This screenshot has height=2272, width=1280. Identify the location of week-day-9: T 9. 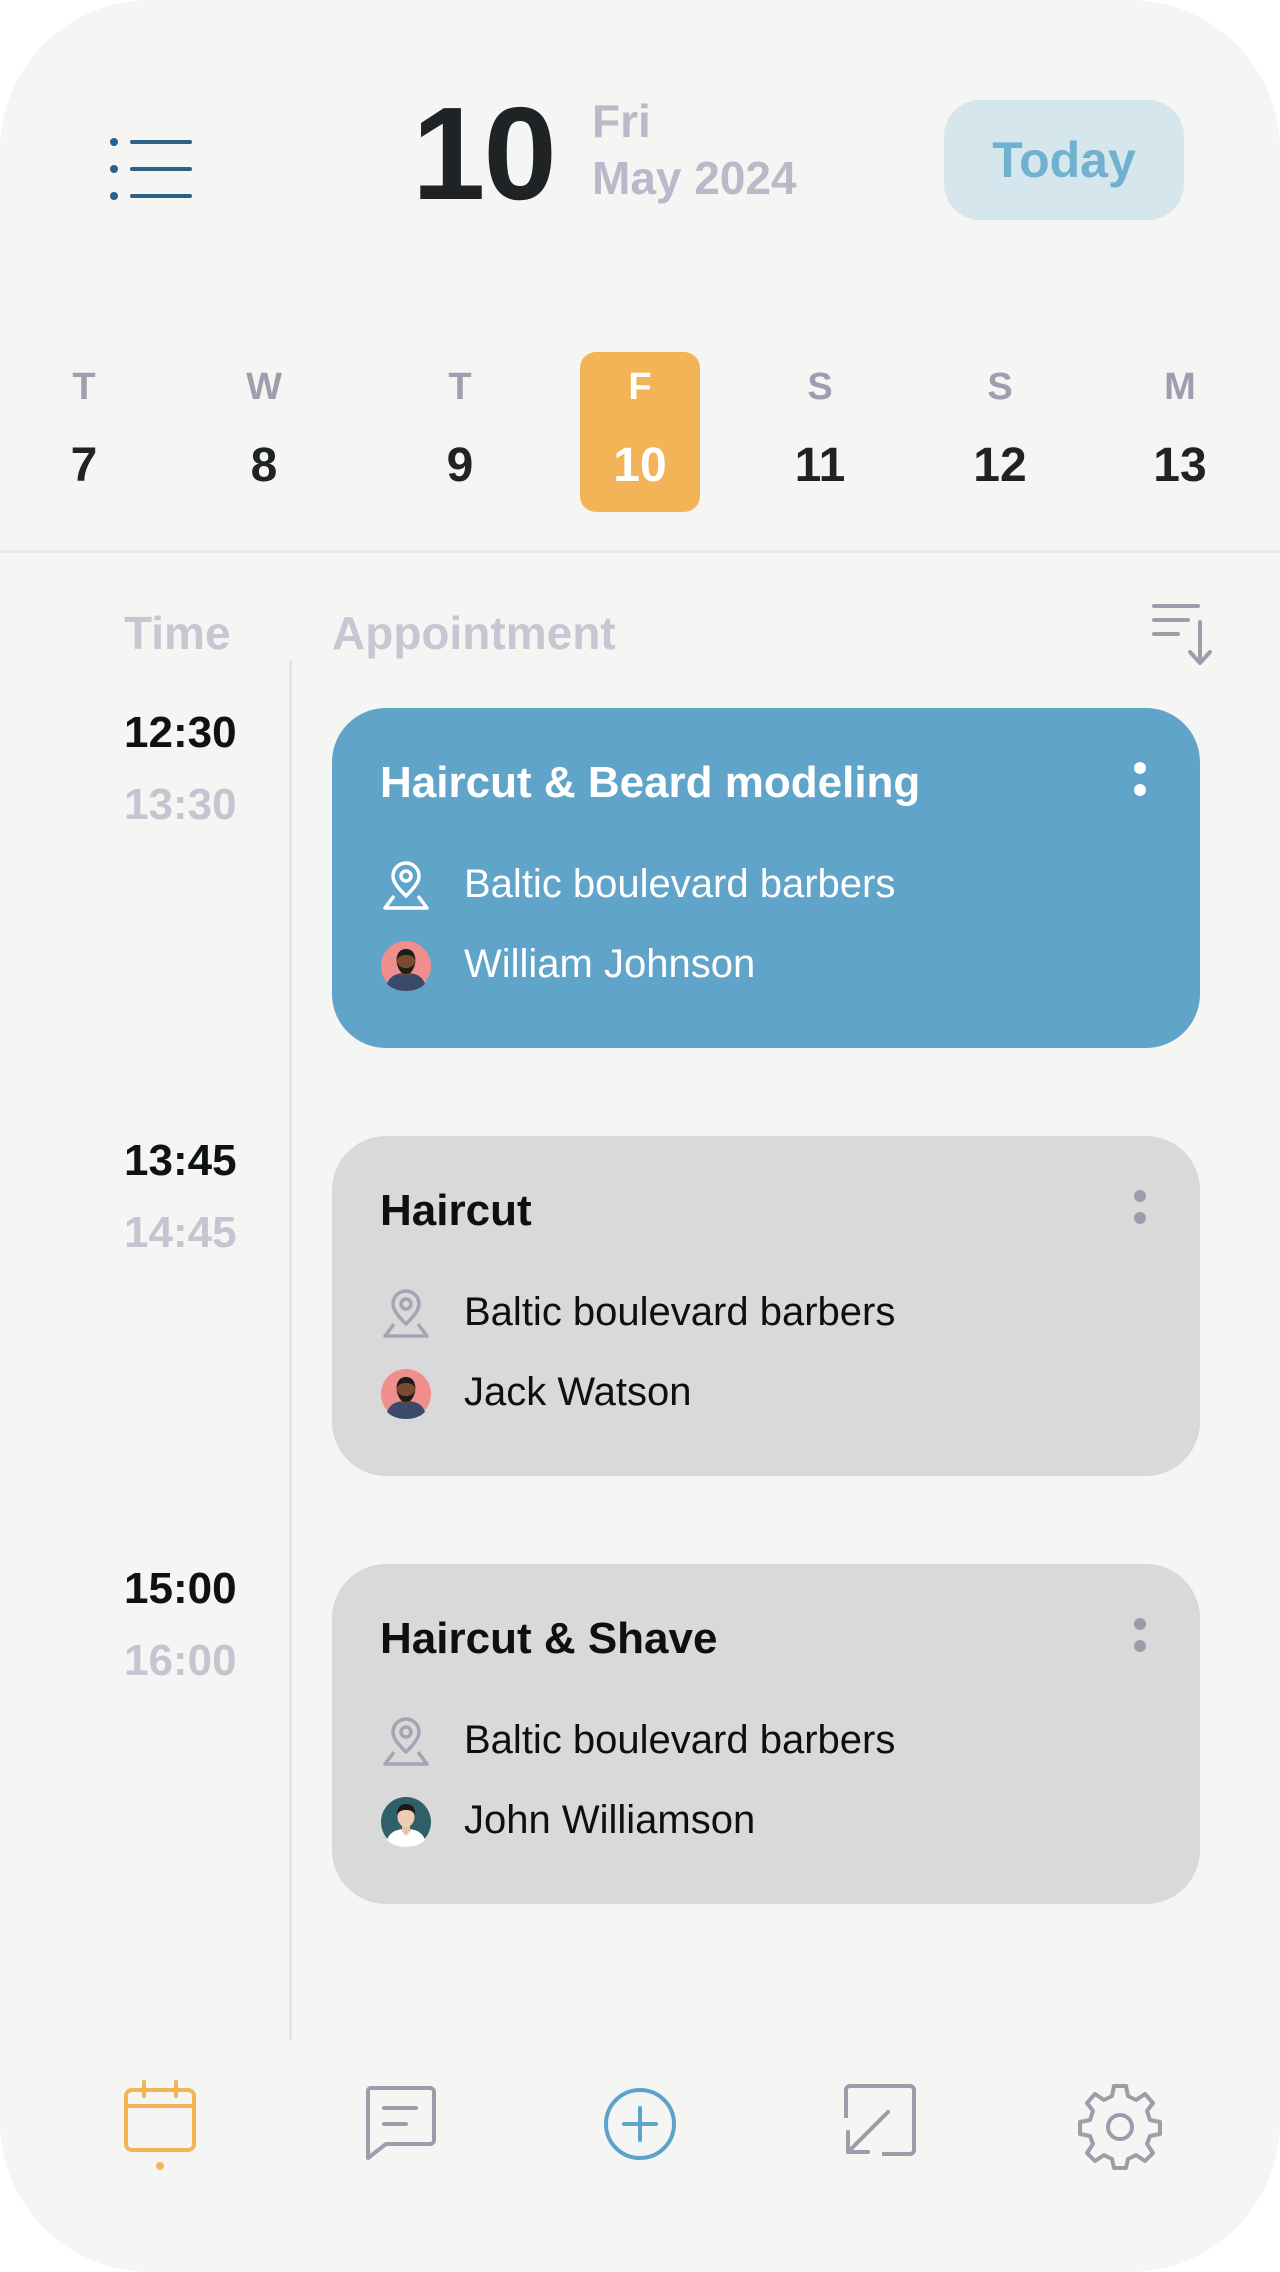
(460, 432).